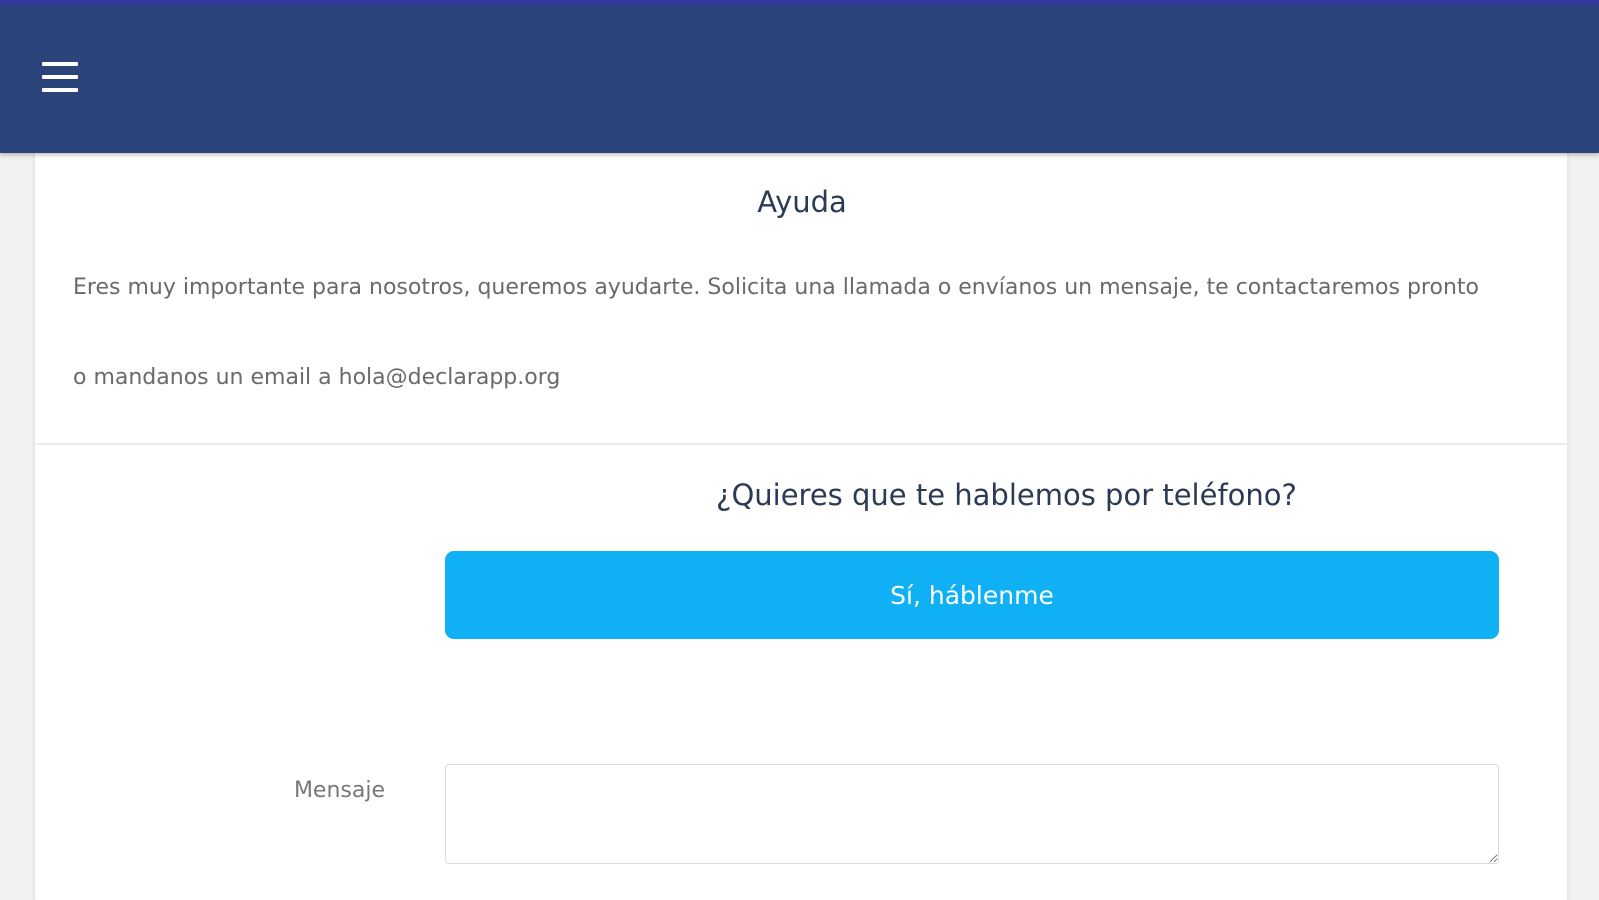 Image resolution: width=1599 pixels, height=900 pixels. What do you see at coordinates (972, 814) in the screenshot?
I see `message-textarea` at bounding box center [972, 814].